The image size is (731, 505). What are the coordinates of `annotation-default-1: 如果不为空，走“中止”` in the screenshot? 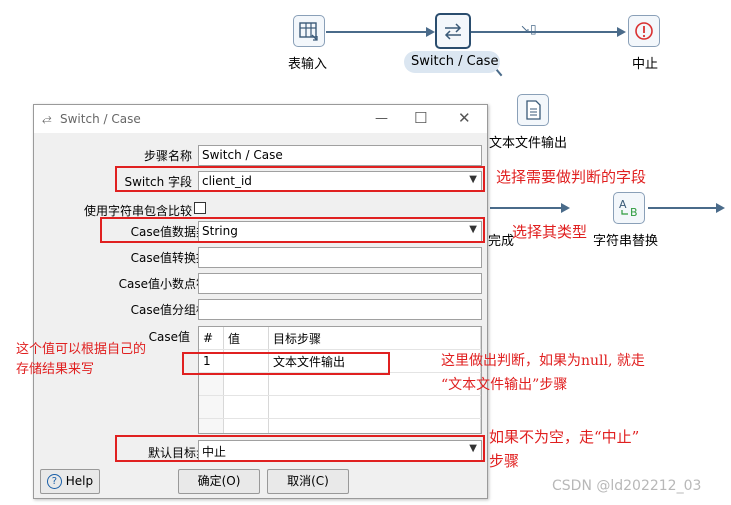 It's located at (564, 437).